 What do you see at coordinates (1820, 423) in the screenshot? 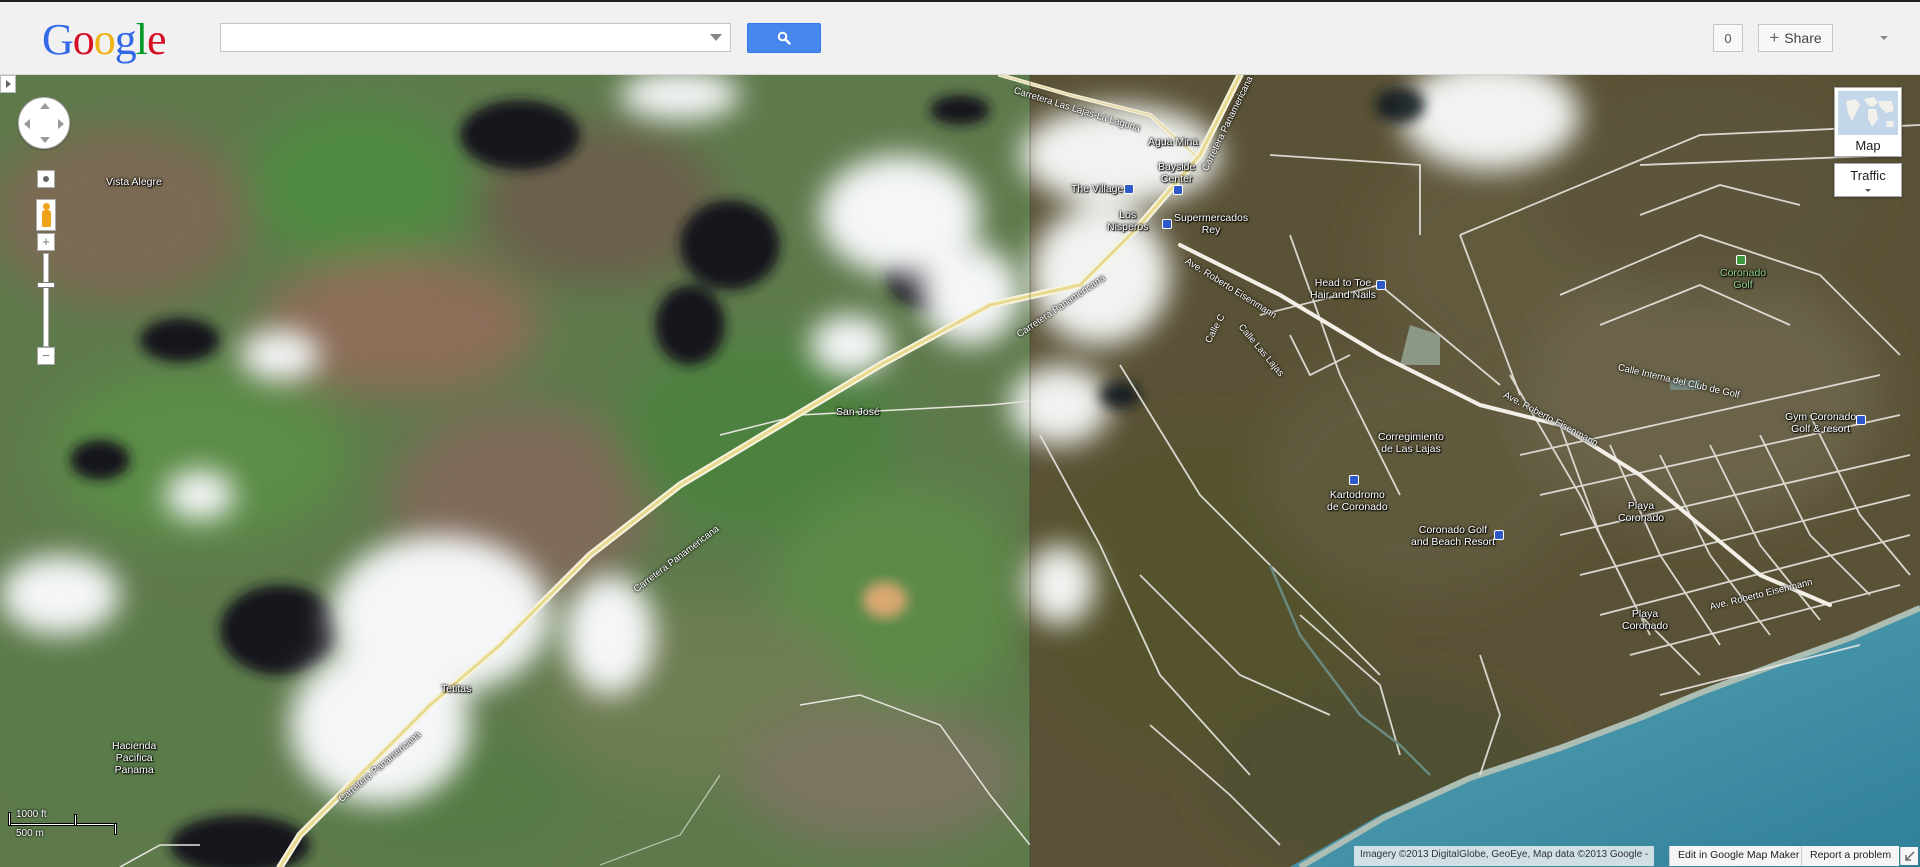
I see `place-label-gym-coronado: Gym Coronado Golf & resort` at bounding box center [1820, 423].